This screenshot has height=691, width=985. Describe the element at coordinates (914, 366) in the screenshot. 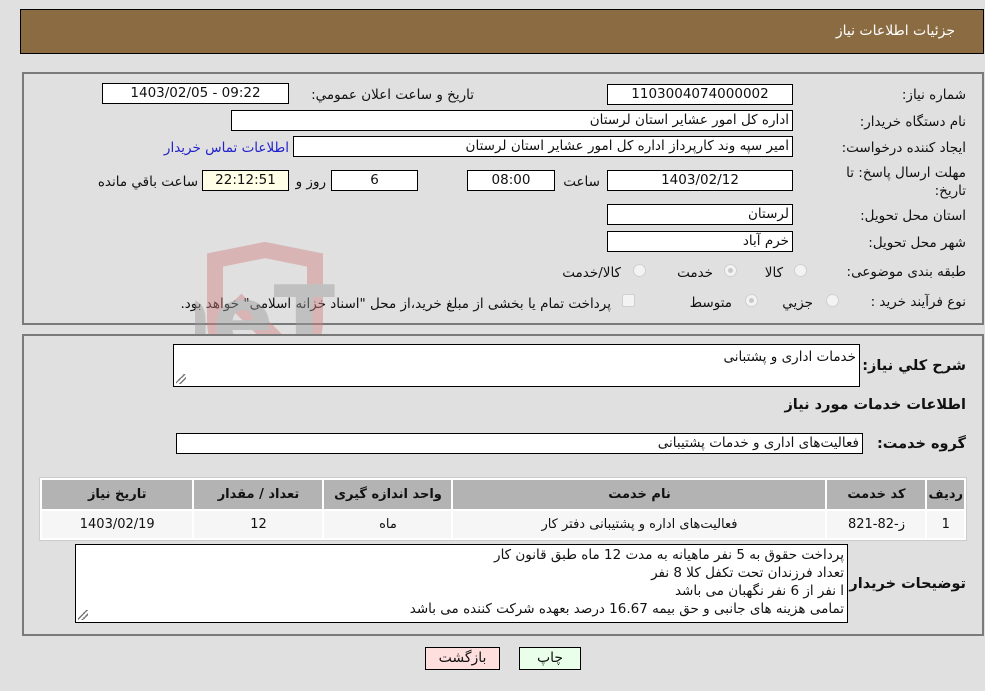

I see `summary-label: شرح کلي نياز:` at that location.